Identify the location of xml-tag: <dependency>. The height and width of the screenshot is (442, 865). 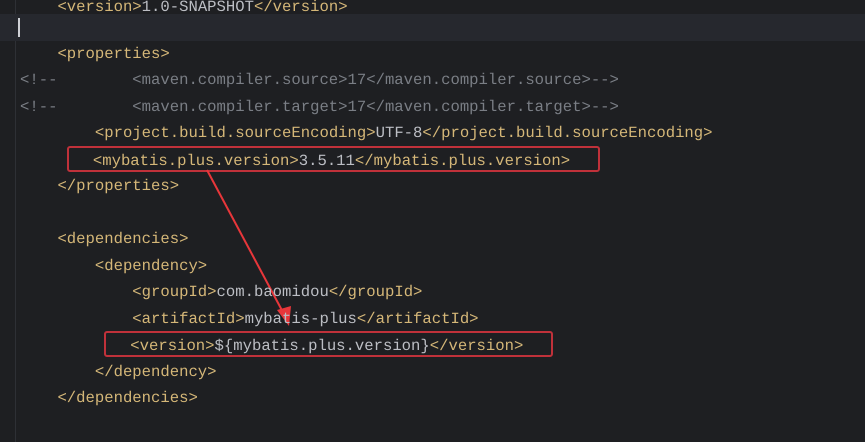
(151, 265).